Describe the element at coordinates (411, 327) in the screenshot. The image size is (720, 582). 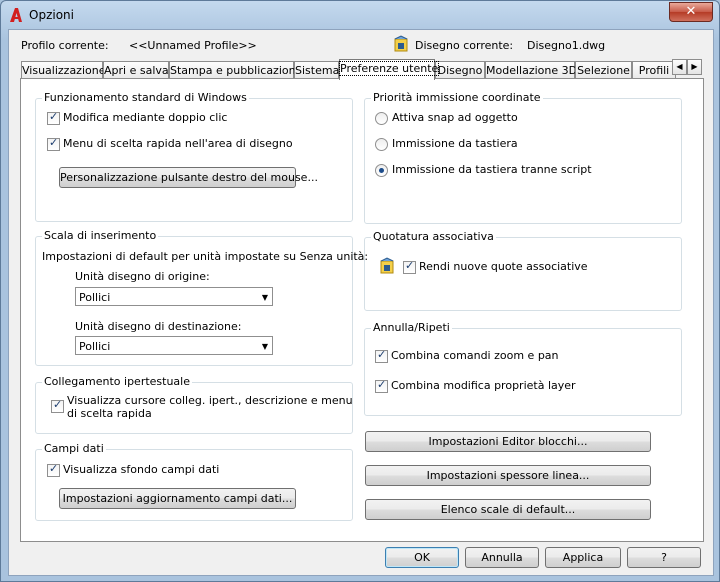
I see `group-title: Annulla/Ripeti` at that location.